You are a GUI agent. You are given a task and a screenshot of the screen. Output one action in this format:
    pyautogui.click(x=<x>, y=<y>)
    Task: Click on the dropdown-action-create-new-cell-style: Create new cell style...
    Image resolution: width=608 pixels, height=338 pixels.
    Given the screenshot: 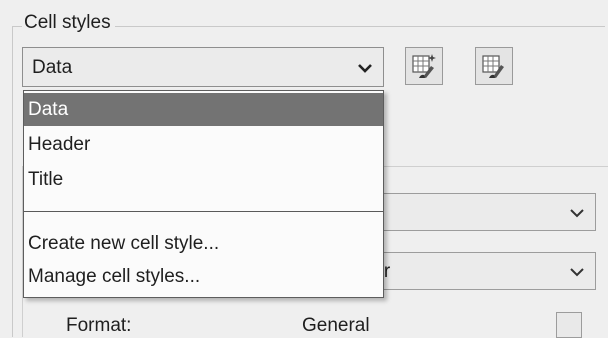 What is the action you would take?
    pyautogui.click(x=203, y=243)
    